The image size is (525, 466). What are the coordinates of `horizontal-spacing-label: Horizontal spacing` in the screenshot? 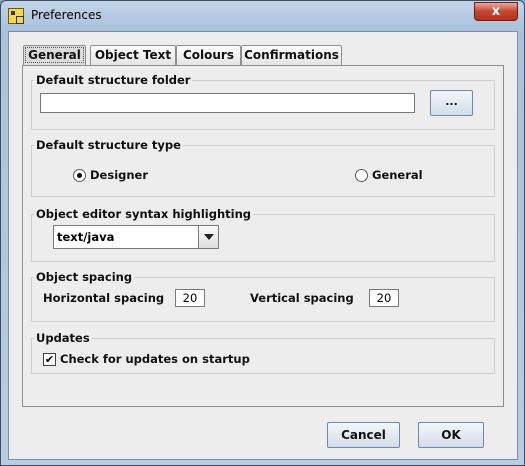 It's located at (104, 298).